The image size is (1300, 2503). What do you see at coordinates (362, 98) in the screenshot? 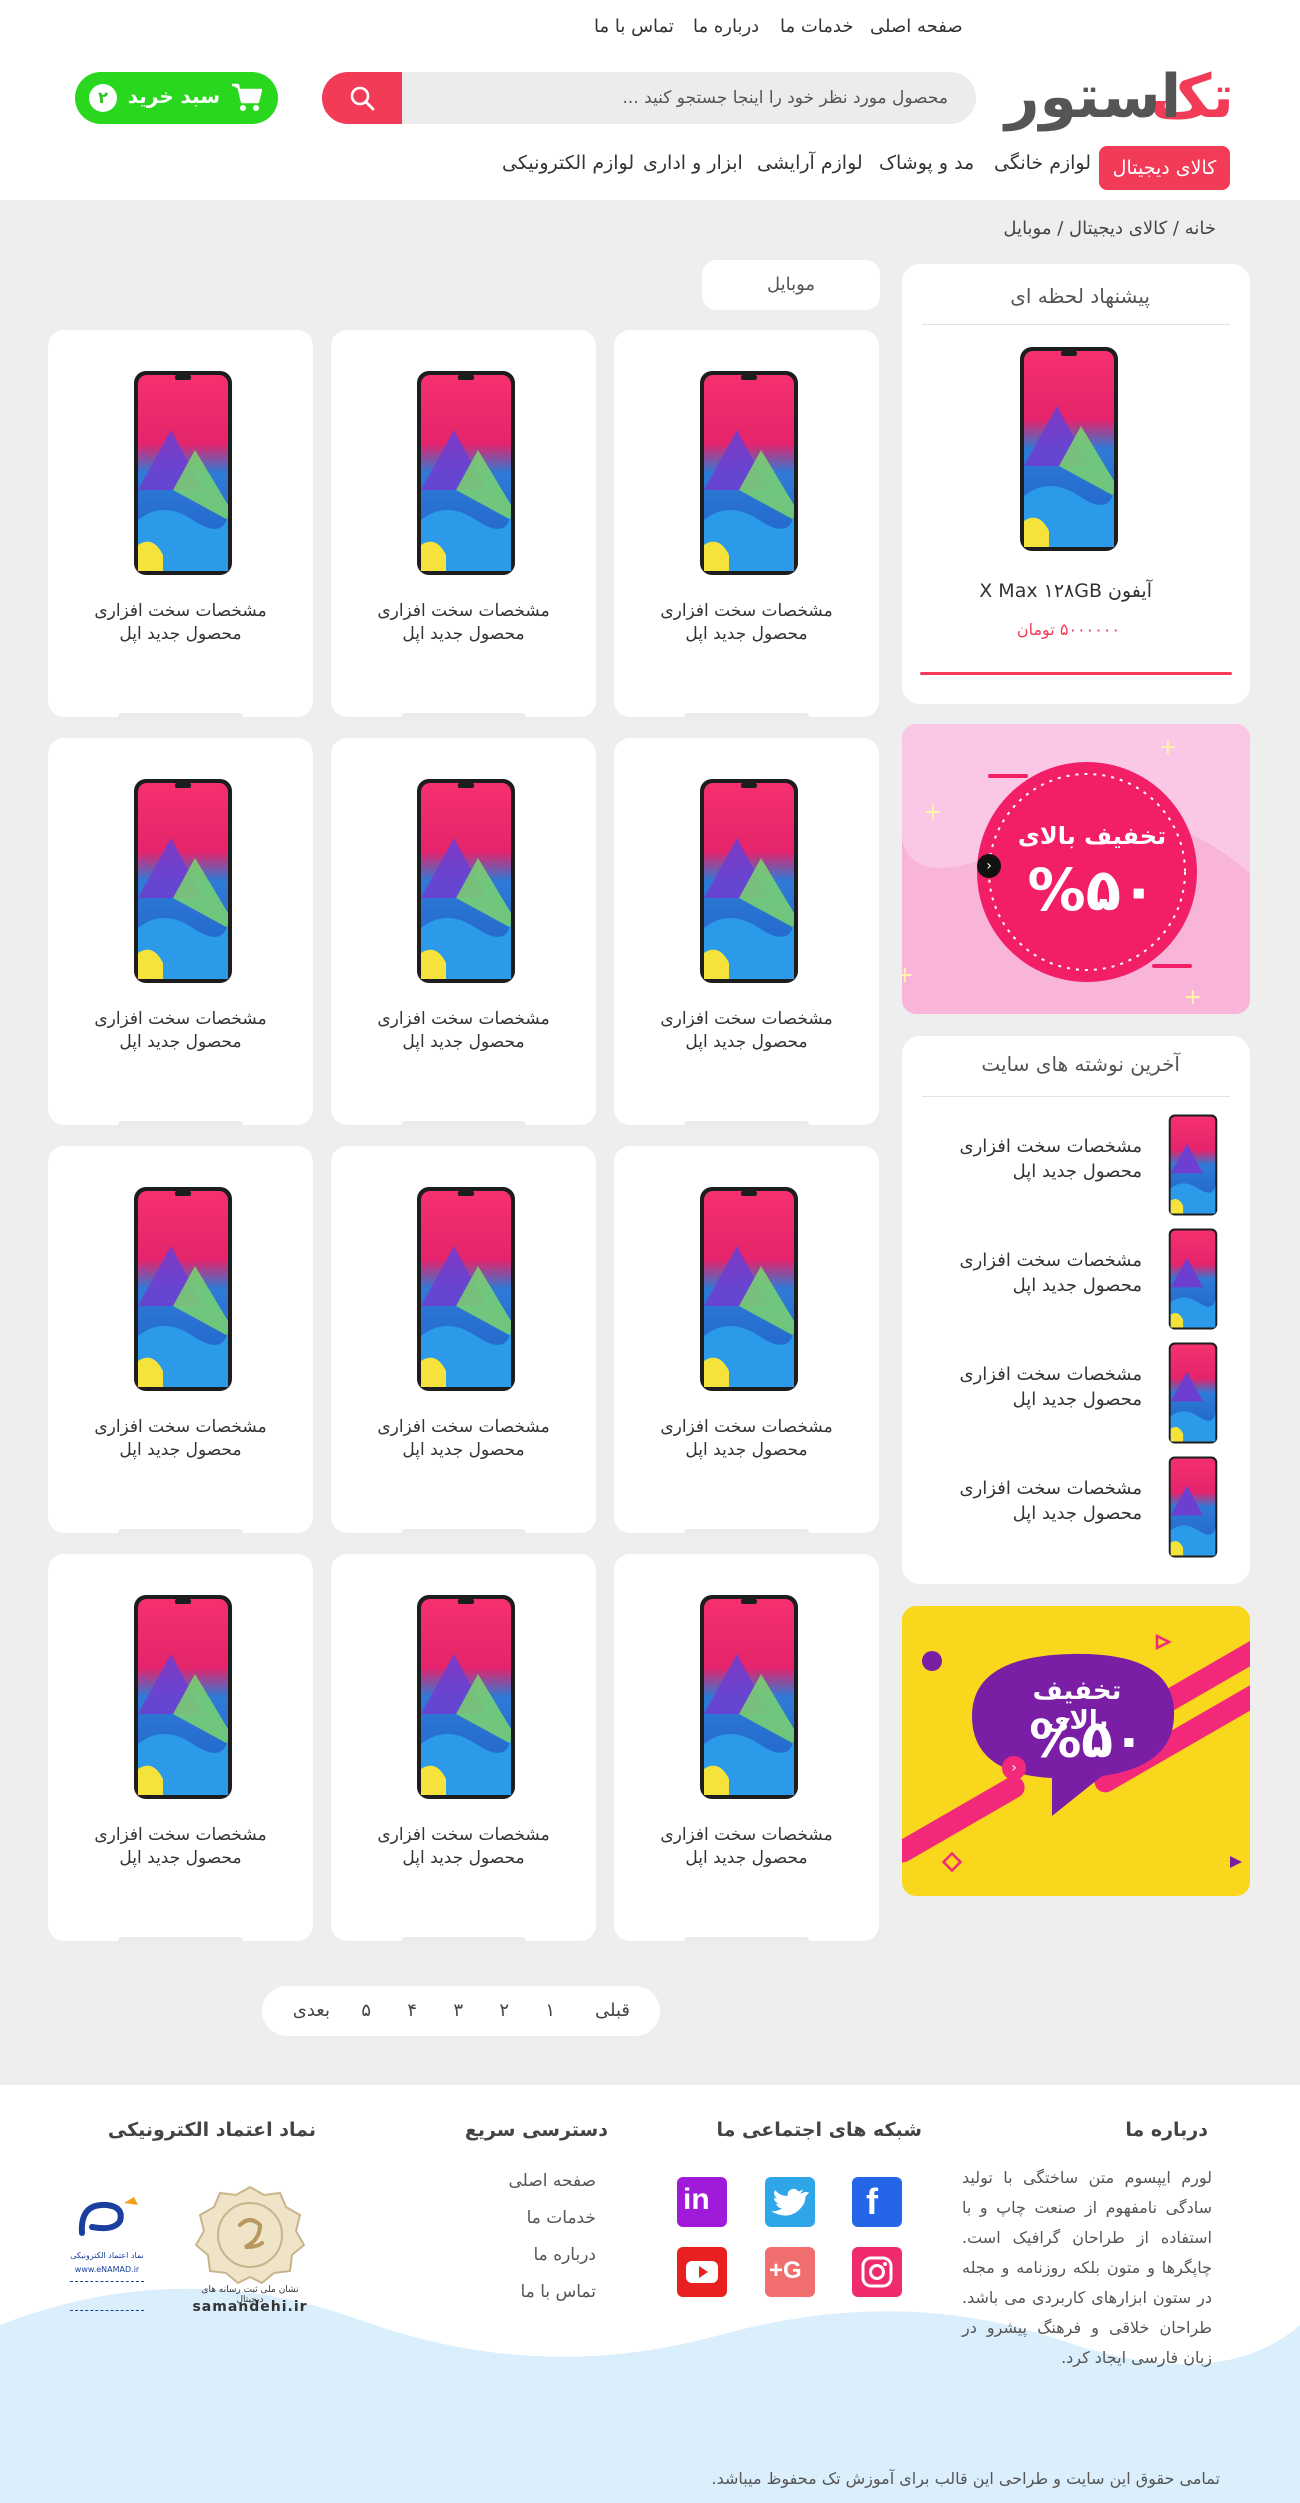
I see `search-button` at bounding box center [362, 98].